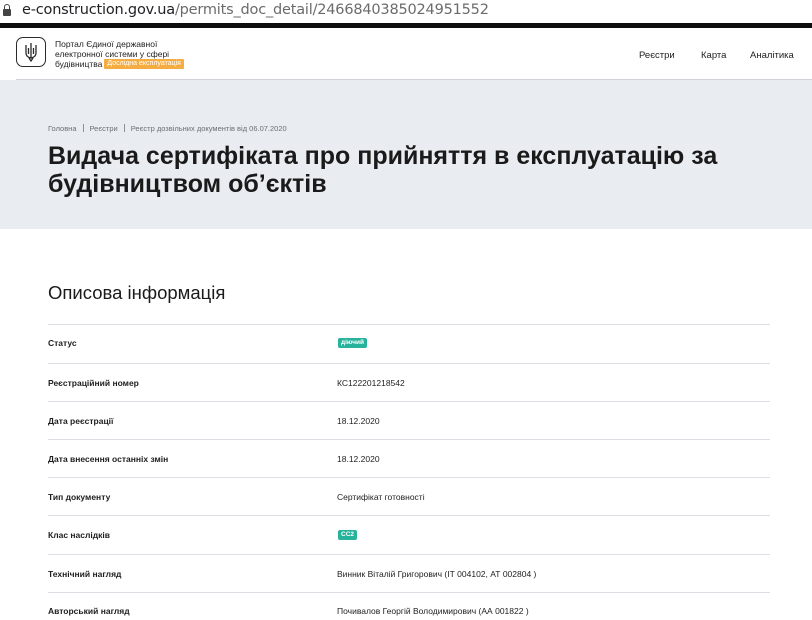 The height and width of the screenshot is (620, 812). What do you see at coordinates (62, 343) in the screenshot?
I see `field-label-status: Статус` at bounding box center [62, 343].